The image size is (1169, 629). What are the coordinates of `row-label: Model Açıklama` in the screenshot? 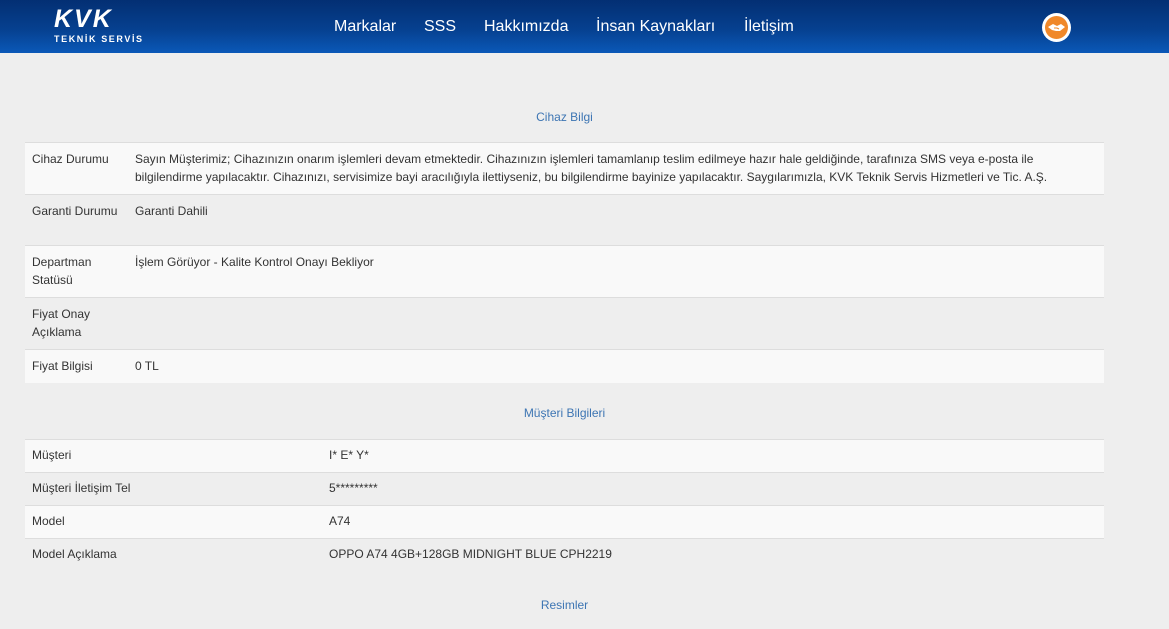 It's located at (173, 555).